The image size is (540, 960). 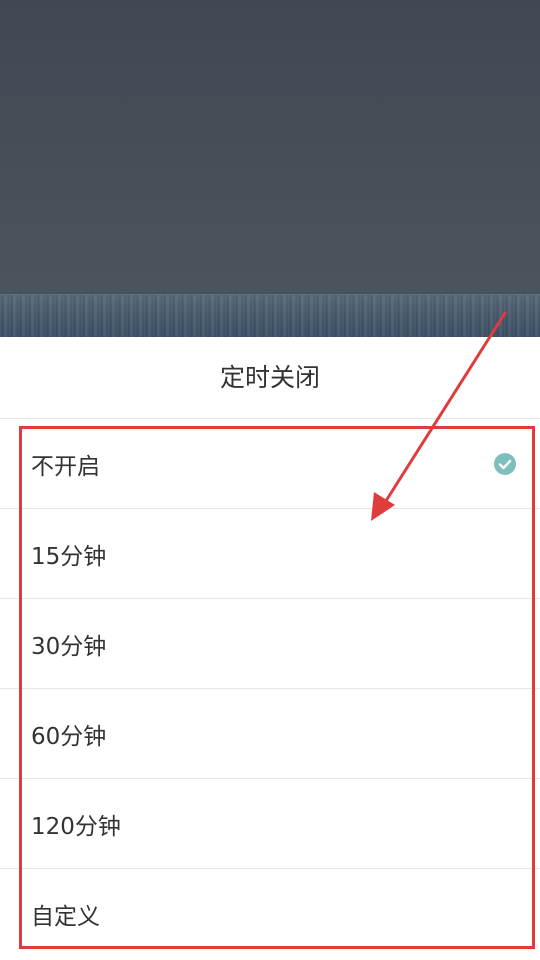 What do you see at coordinates (270, 464) in the screenshot?
I see `option-off: 不开启` at bounding box center [270, 464].